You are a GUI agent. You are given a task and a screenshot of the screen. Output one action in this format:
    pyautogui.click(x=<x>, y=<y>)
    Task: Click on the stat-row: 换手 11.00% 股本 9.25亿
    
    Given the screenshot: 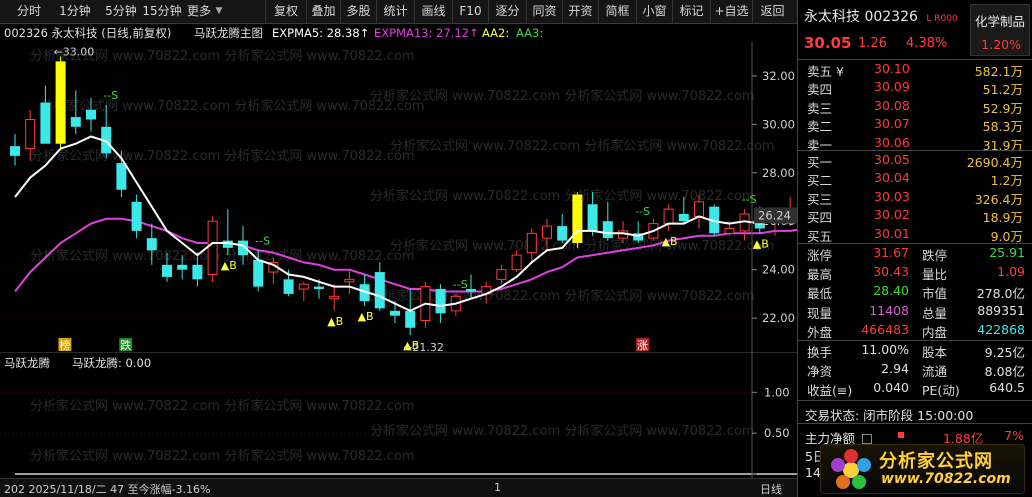 What is the action you would take?
    pyautogui.click(x=915, y=350)
    